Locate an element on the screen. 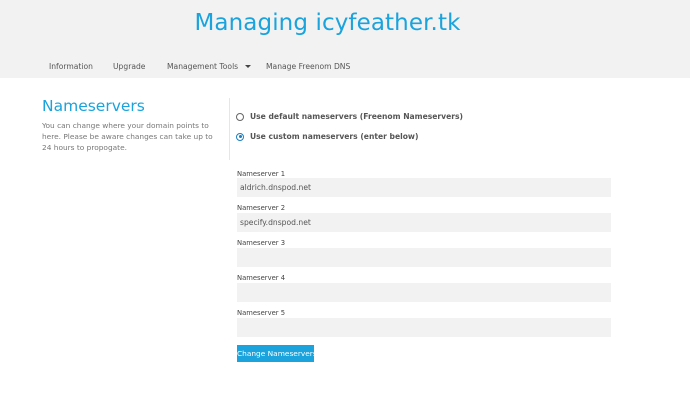  radio-unchecked-icon is located at coordinates (240, 116).